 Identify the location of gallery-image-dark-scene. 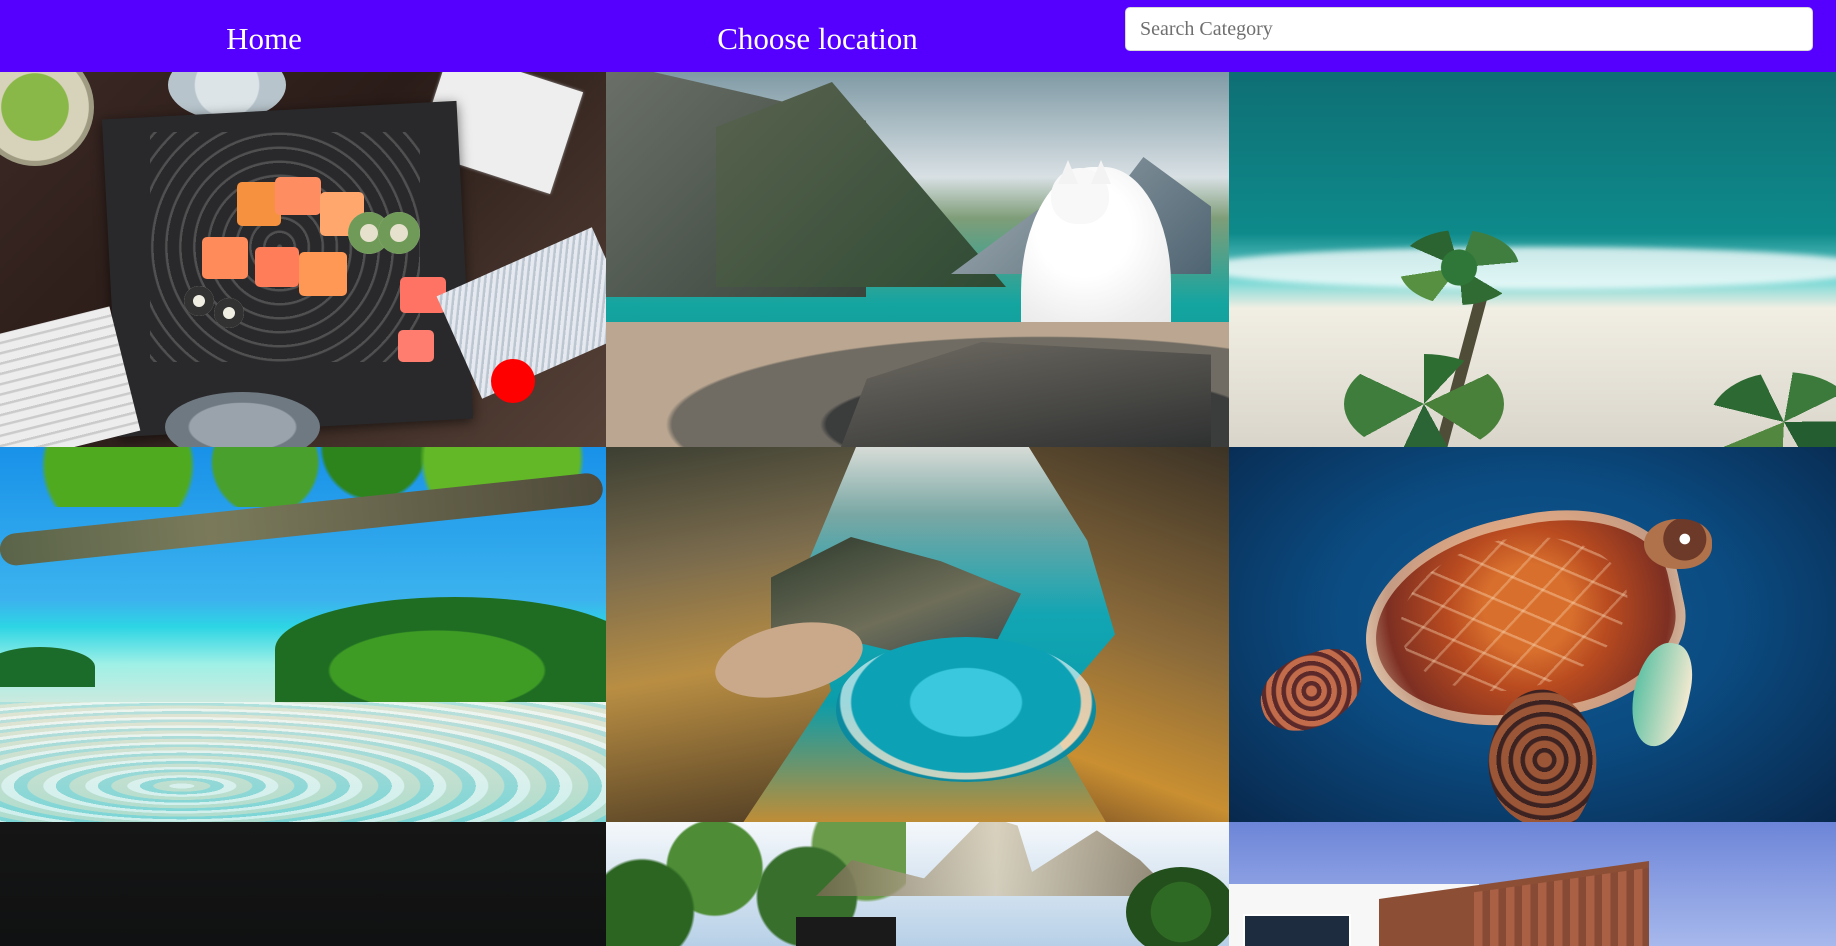
(303, 884).